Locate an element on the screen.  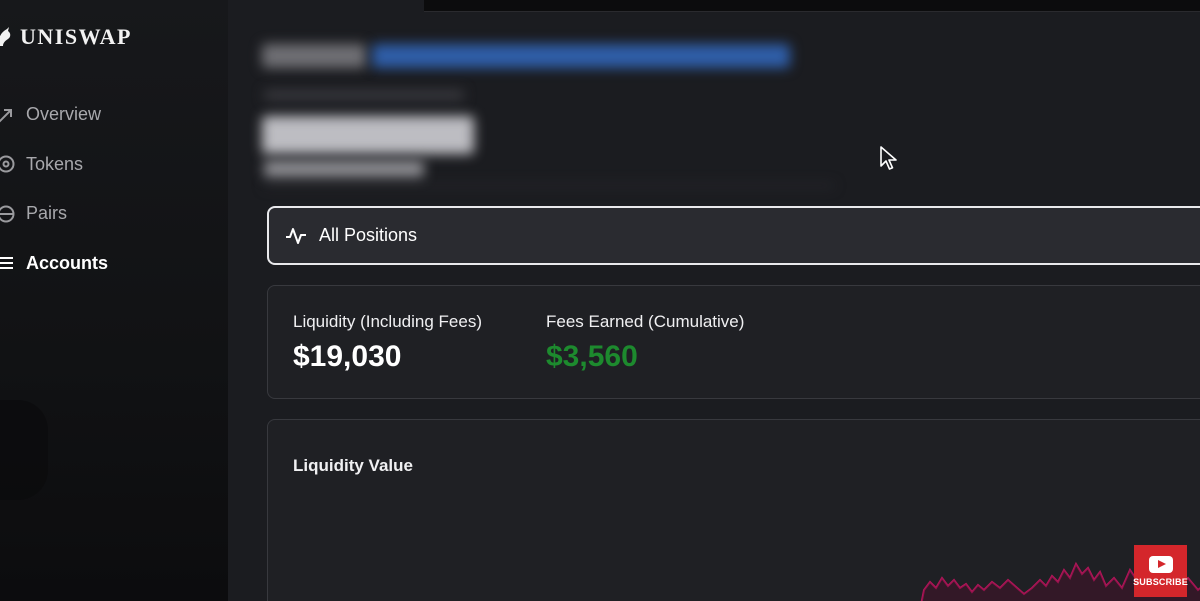
sidebar-item-tokens: Tokens is located at coordinates (54, 165).